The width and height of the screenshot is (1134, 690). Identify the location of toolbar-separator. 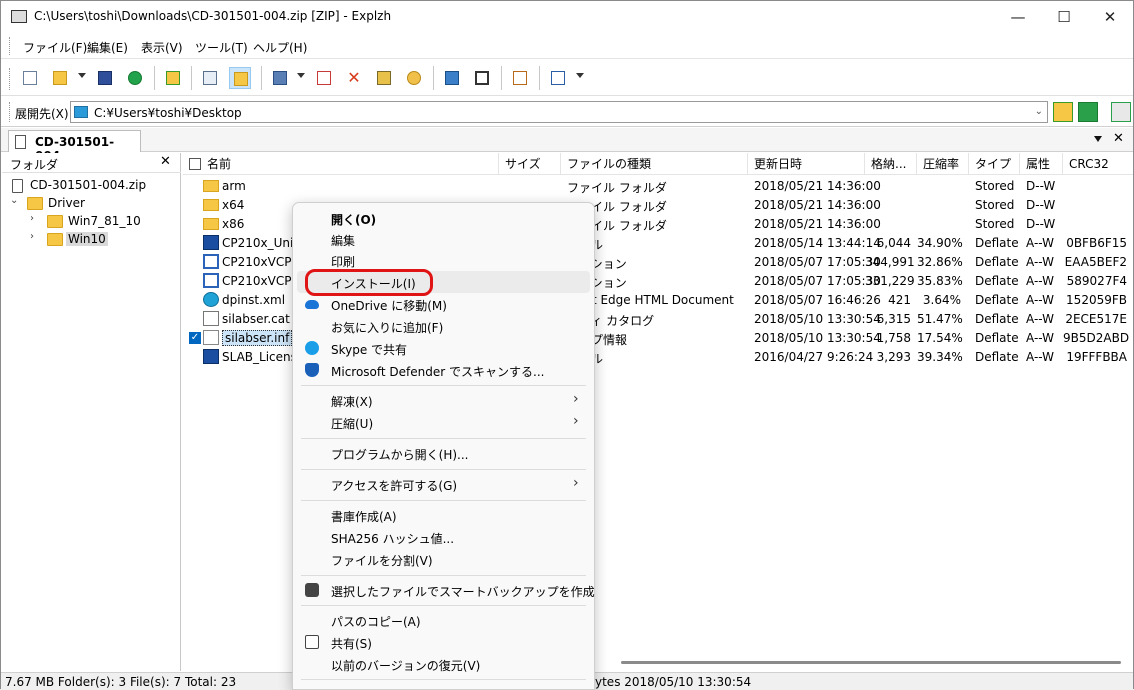
(539, 78).